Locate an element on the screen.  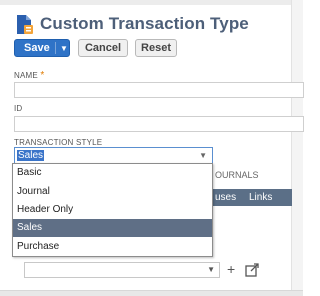
name-label: NAME * is located at coordinates (29, 75).